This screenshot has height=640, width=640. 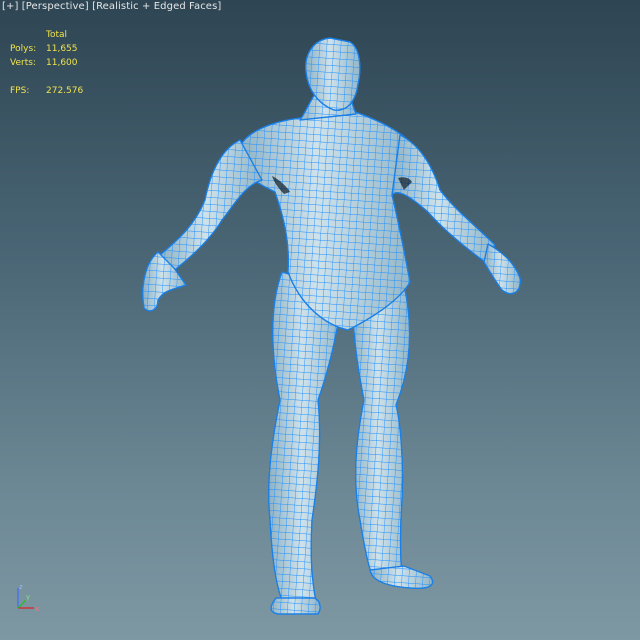 I want to click on gizmo-x-label: x, so click(x=37, y=609).